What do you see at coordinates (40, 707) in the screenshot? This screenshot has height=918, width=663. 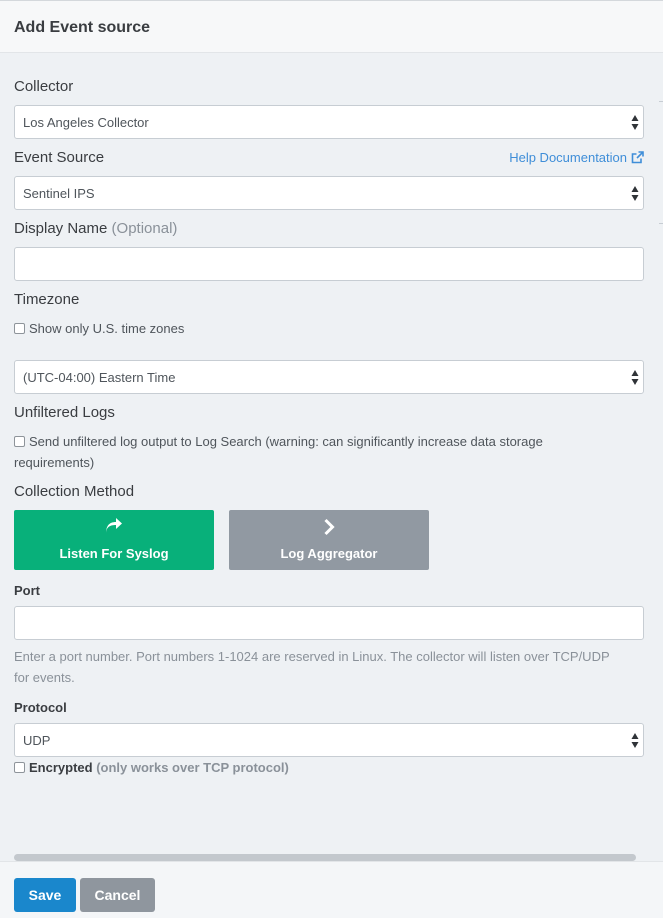 I see `protocol-label: Protocol` at bounding box center [40, 707].